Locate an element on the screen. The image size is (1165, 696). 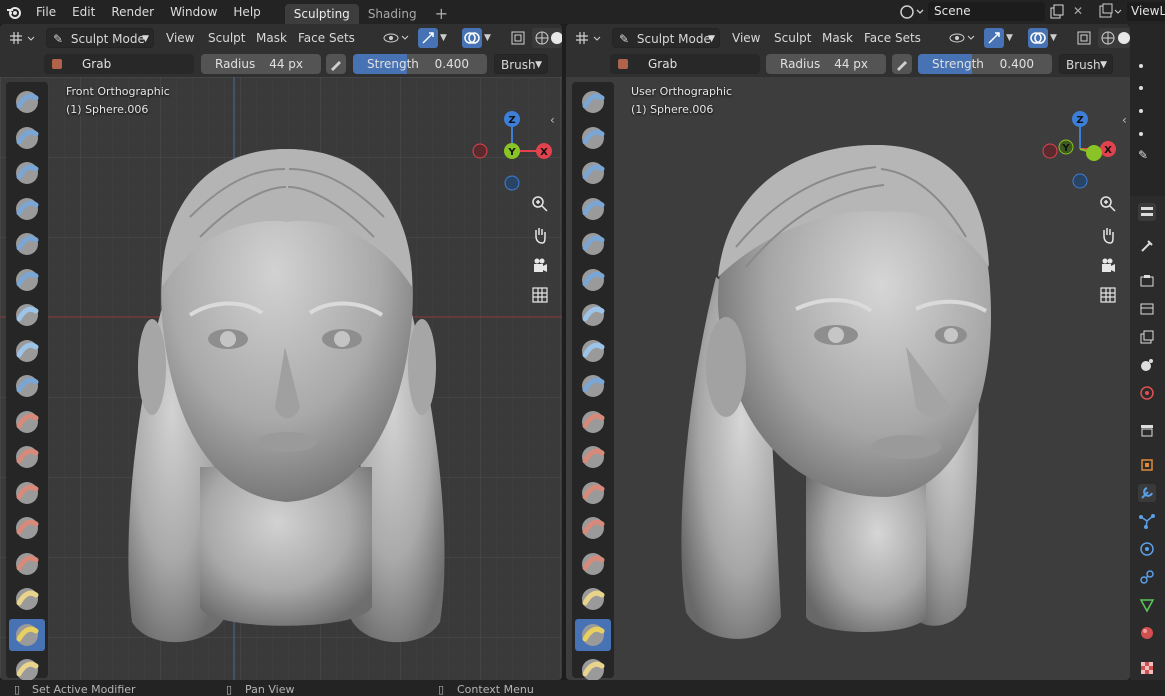
view-layer-icon is located at coordinates (1147, 337).